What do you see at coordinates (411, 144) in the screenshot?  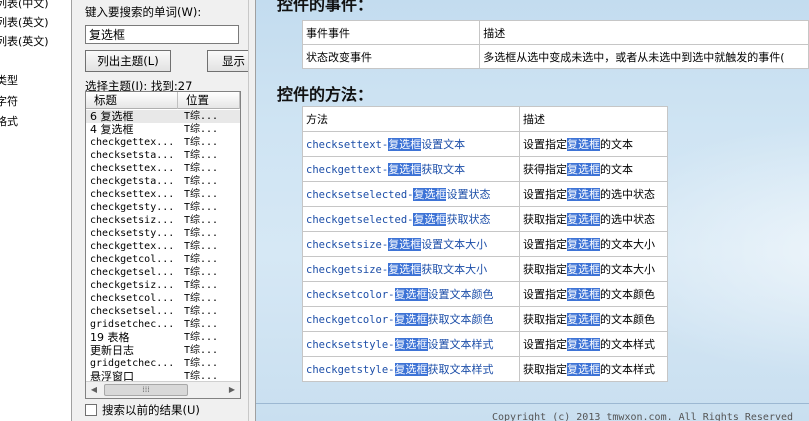 I see `method-link: checksettext-复选框设置文本` at bounding box center [411, 144].